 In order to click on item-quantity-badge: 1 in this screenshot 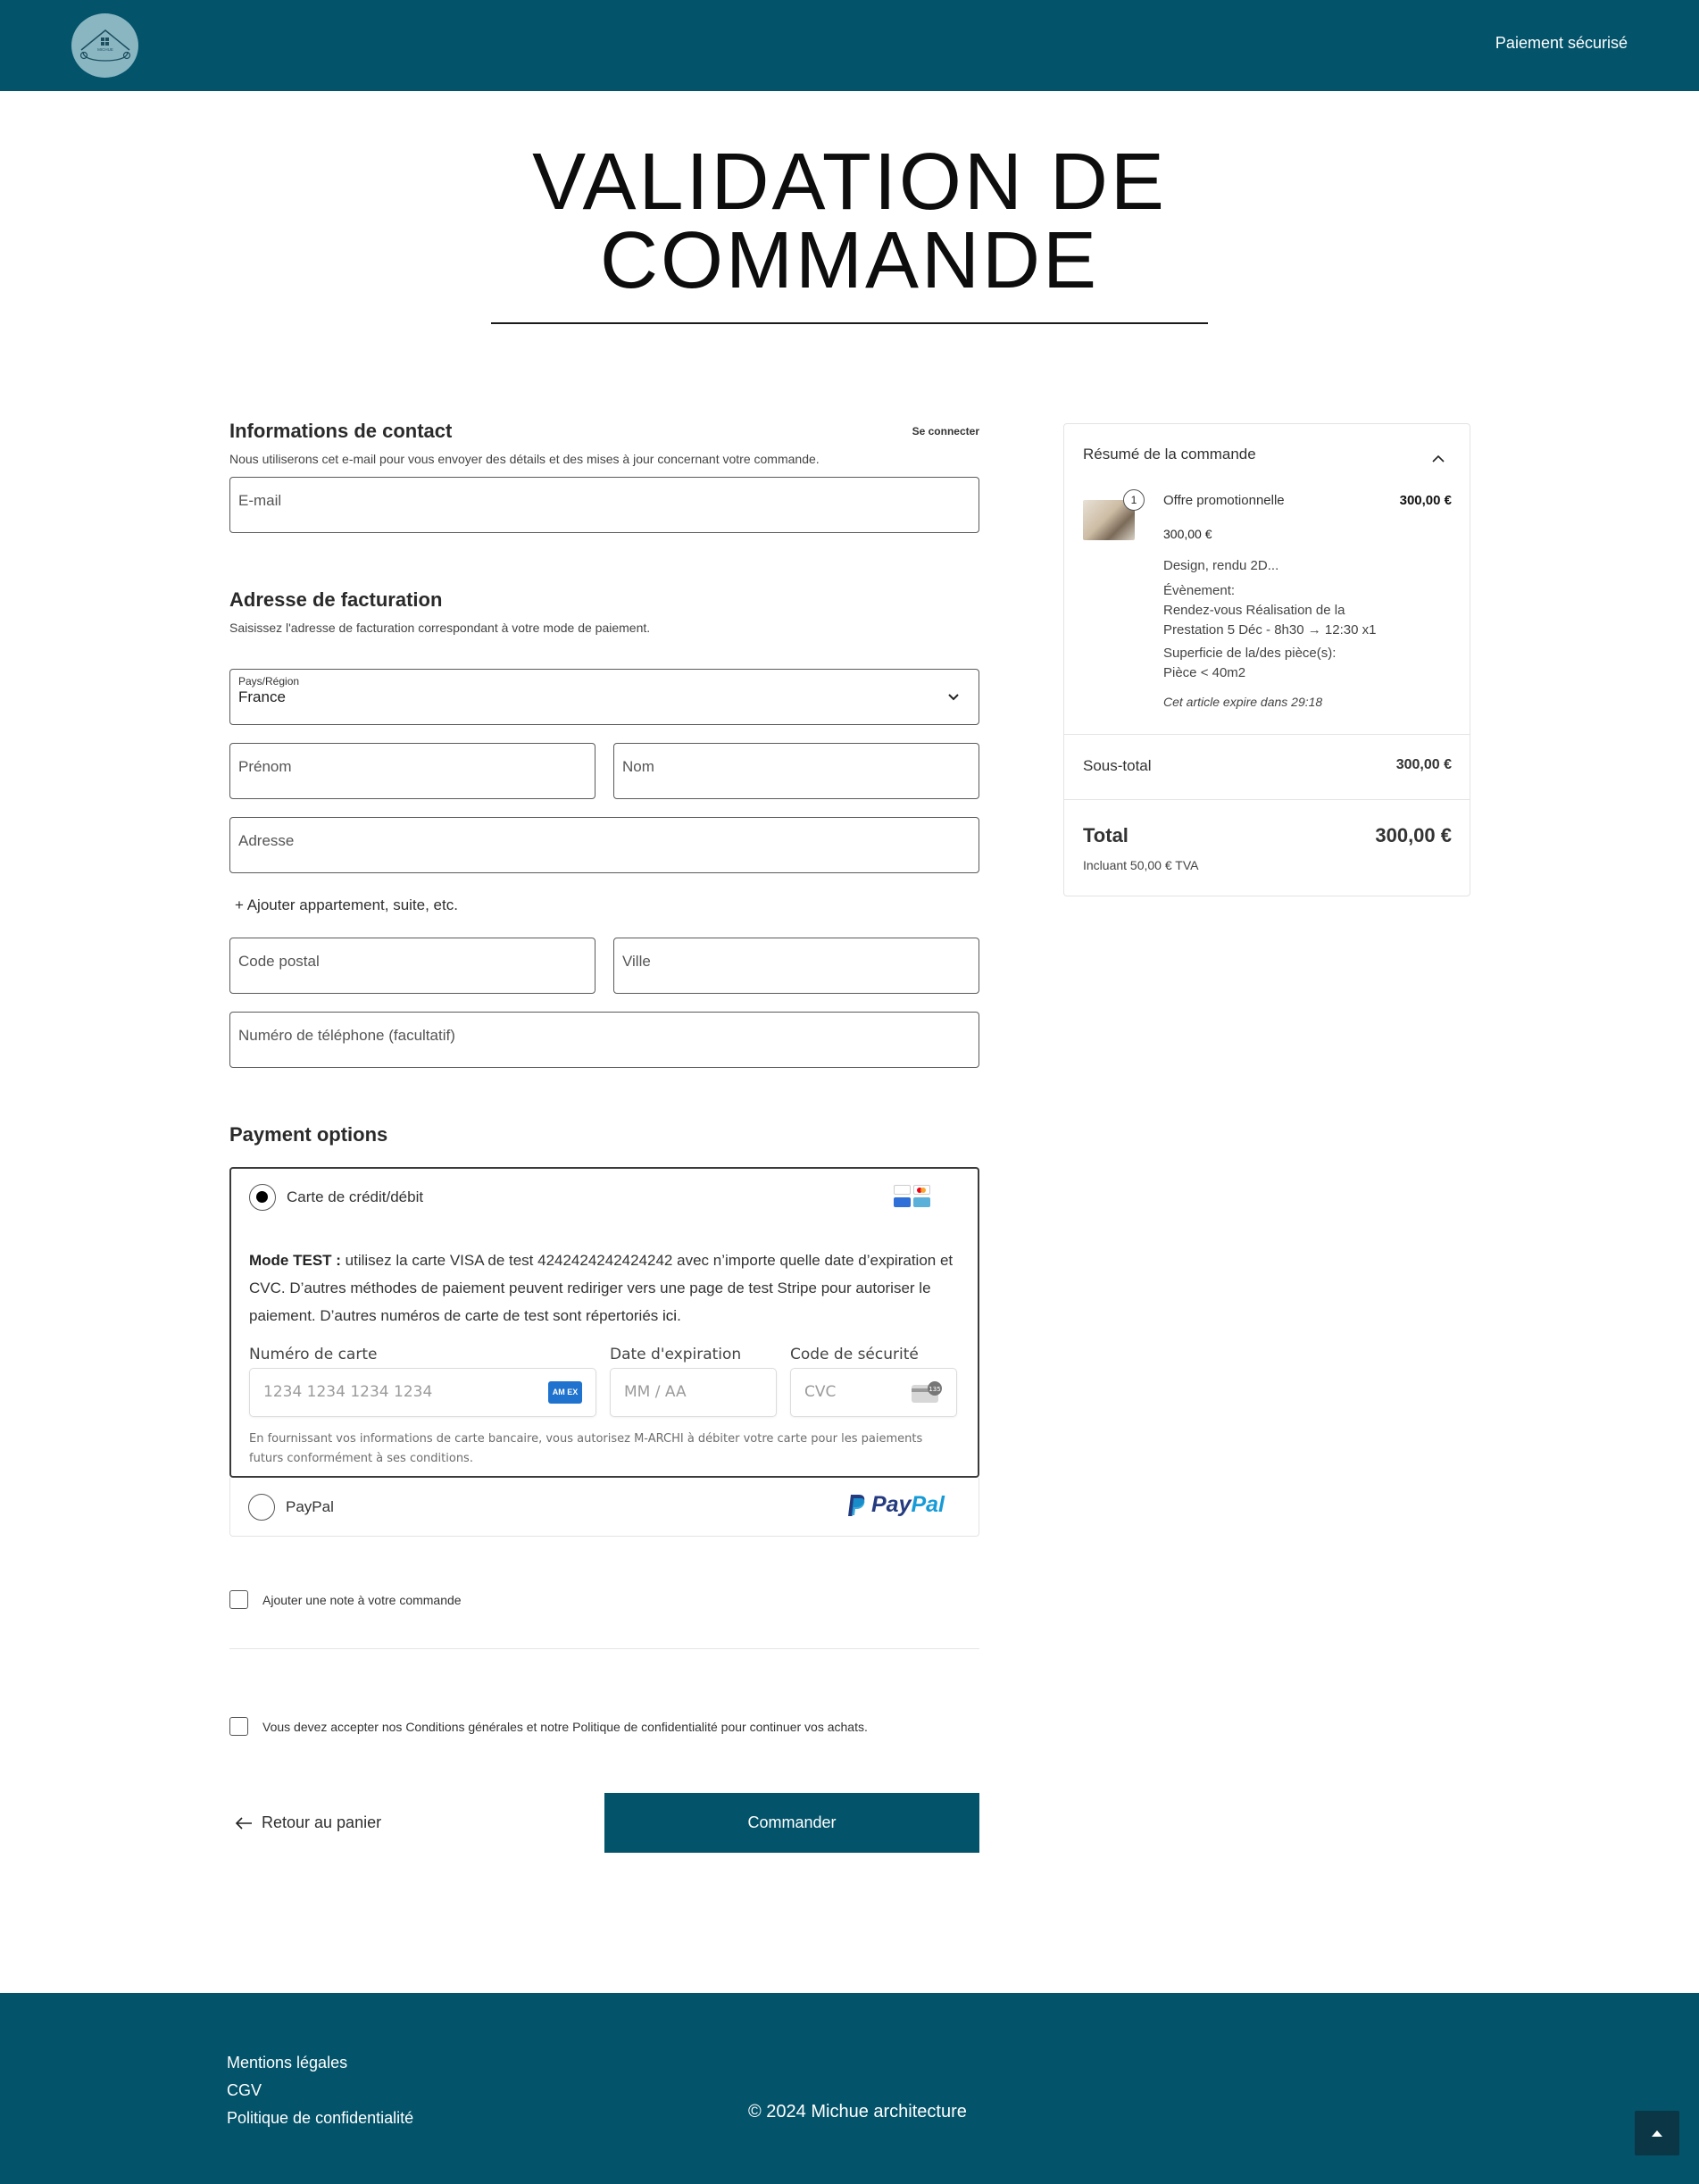, I will do `click(1134, 500)`.